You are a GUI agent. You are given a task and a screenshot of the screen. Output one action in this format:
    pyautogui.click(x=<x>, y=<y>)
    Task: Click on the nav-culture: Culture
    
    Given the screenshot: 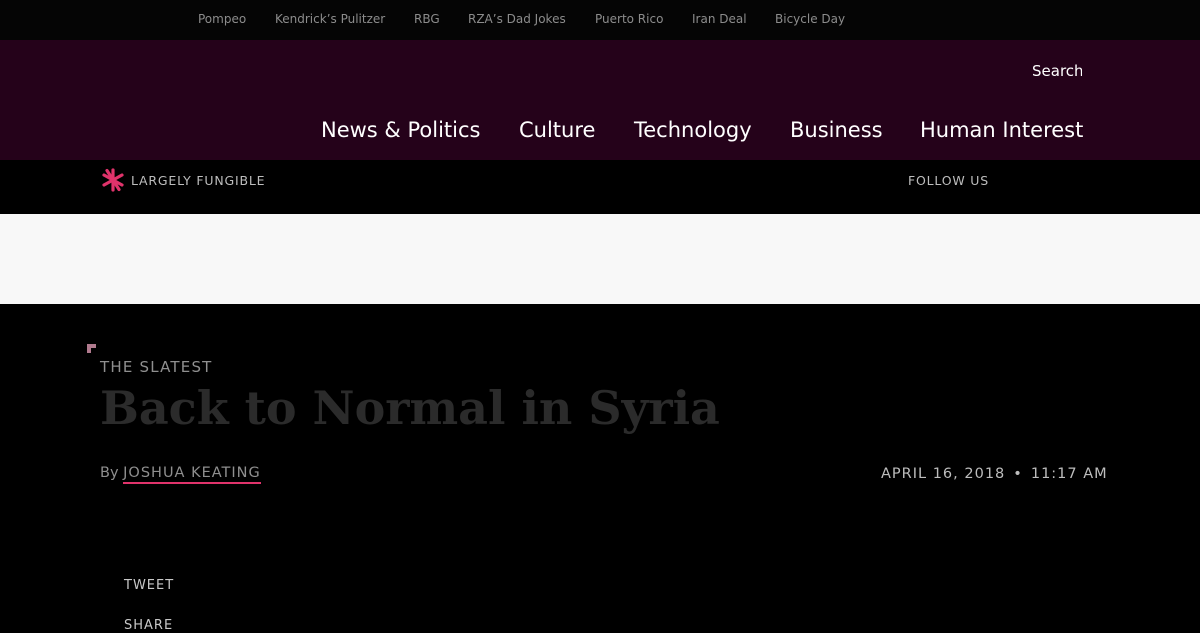 What is the action you would take?
    pyautogui.click(x=557, y=130)
    